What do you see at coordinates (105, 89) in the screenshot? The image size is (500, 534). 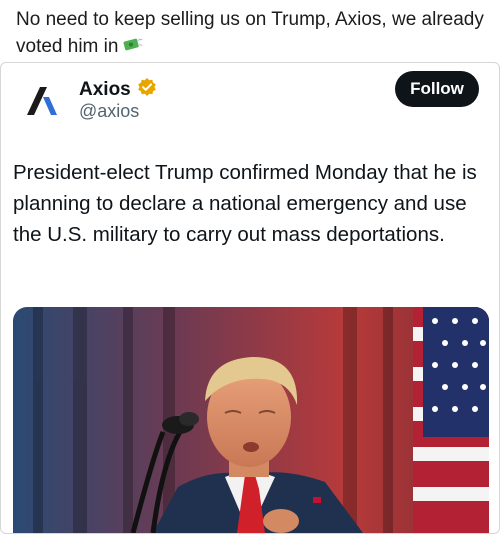 I see `account-name-label: Axios` at bounding box center [105, 89].